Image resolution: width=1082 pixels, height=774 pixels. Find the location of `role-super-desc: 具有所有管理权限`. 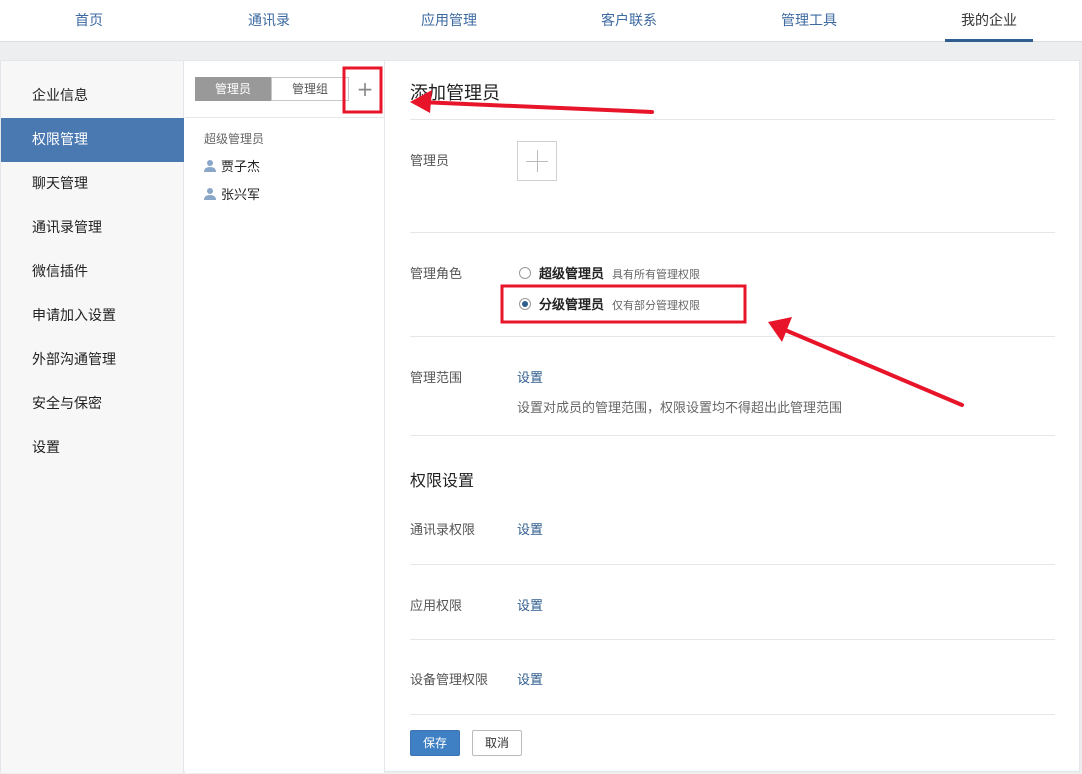

role-super-desc: 具有所有管理权限 is located at coordinates (656, 274).